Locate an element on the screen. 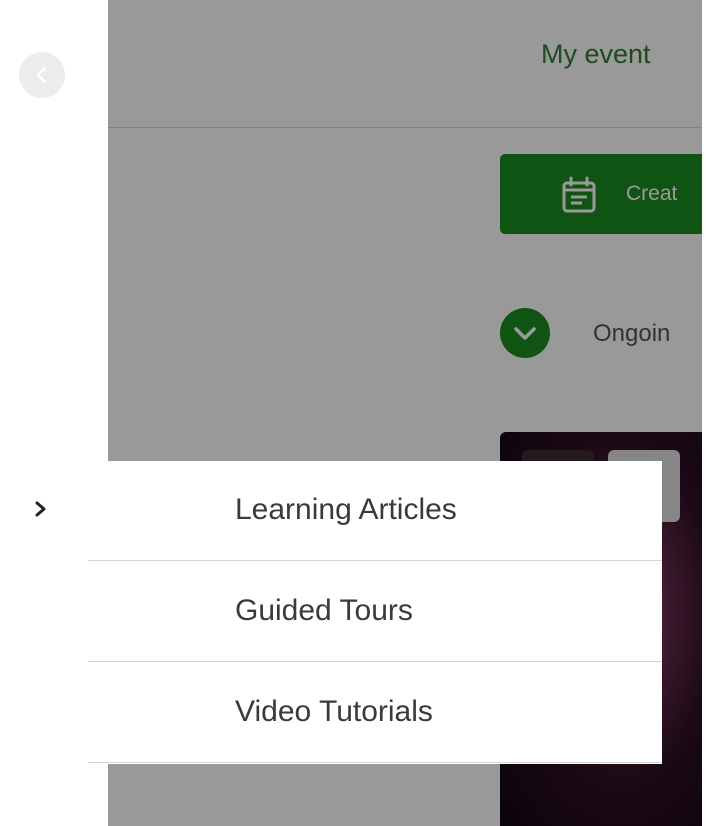  menu-item-label: Guided Tours is located at coordinates (324, 610).